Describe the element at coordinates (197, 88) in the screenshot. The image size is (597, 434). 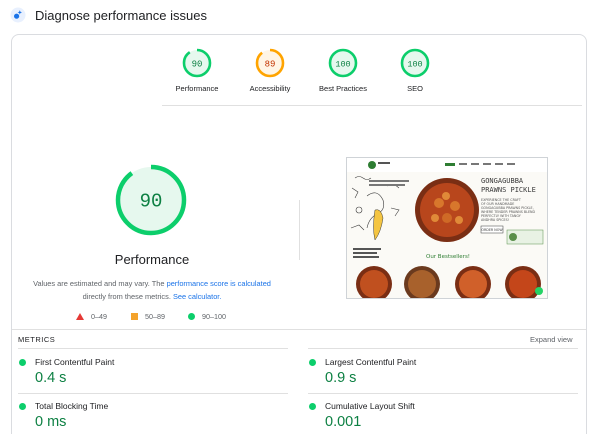
I see `gauge-label: Performance` at that location.